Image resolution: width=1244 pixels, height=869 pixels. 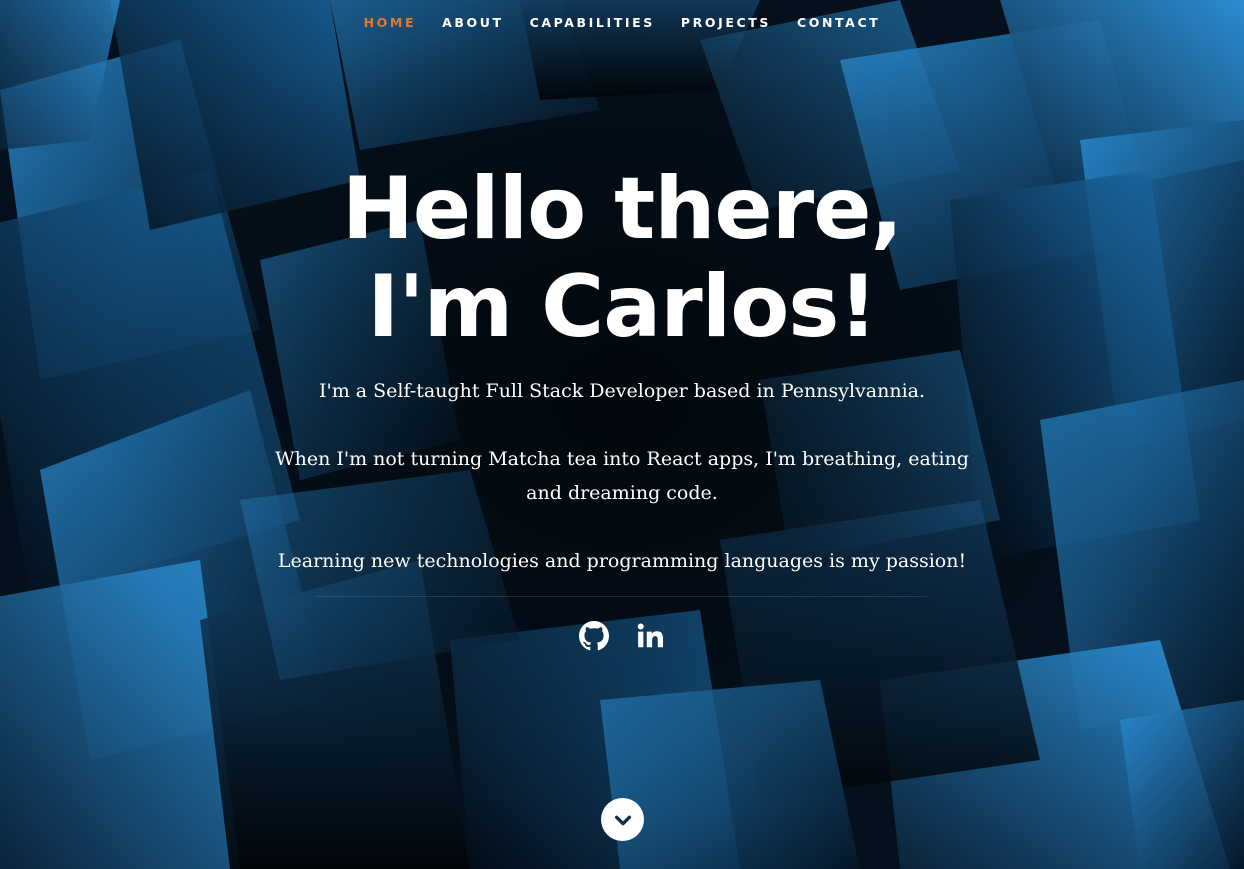 What do you see at coordinates (838, 23) in the screenshot?
I see `nav-contact: CONTACT` at bounding box center [838, 23].